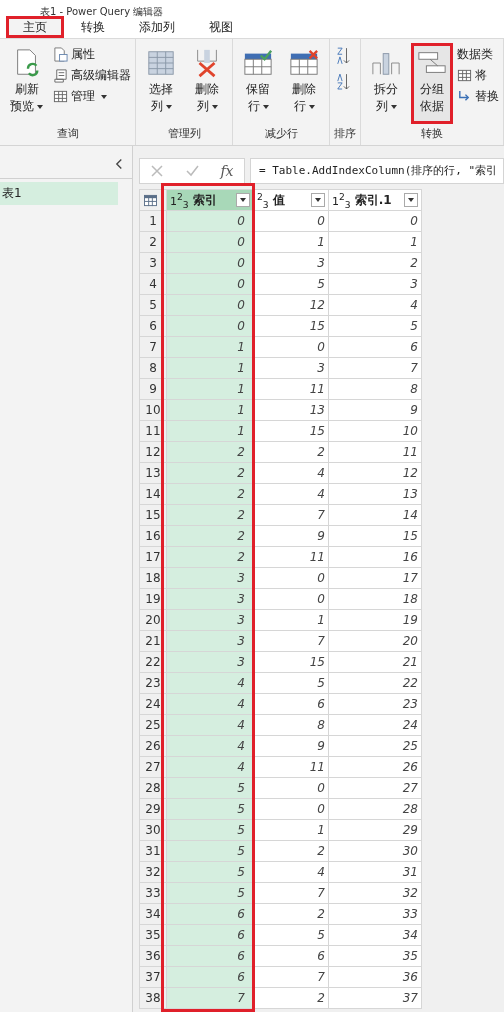  Describe the element at coordinates (375, 830) in the screenshot. I see `table-cell: 29` at that location.